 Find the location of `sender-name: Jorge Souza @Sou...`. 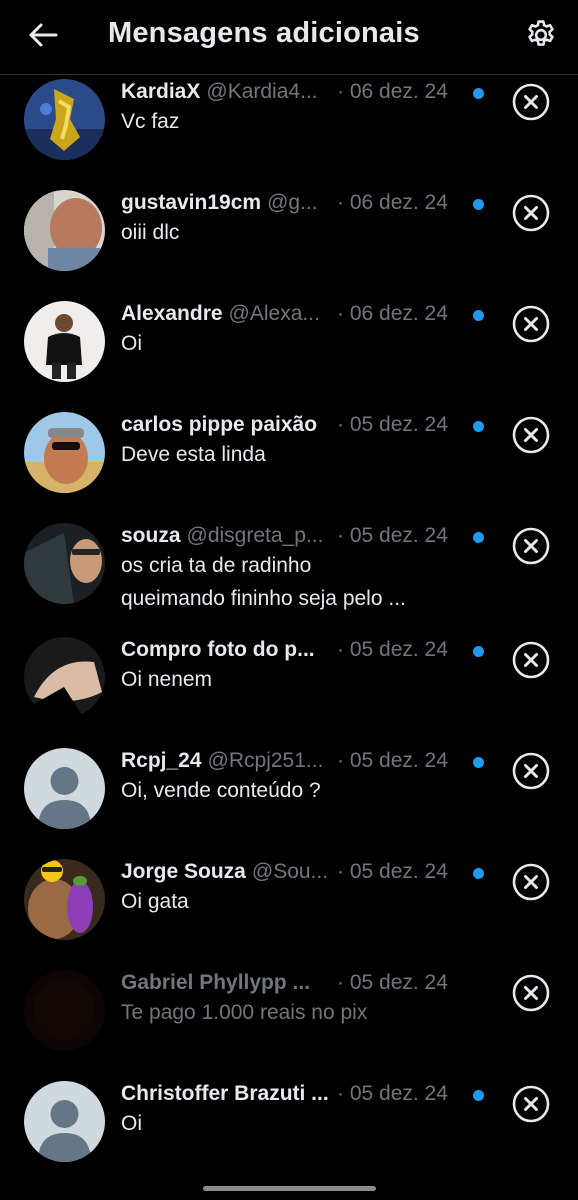

sender-name: Jorge Souza @Sou... is located at coordinates (225, 871).